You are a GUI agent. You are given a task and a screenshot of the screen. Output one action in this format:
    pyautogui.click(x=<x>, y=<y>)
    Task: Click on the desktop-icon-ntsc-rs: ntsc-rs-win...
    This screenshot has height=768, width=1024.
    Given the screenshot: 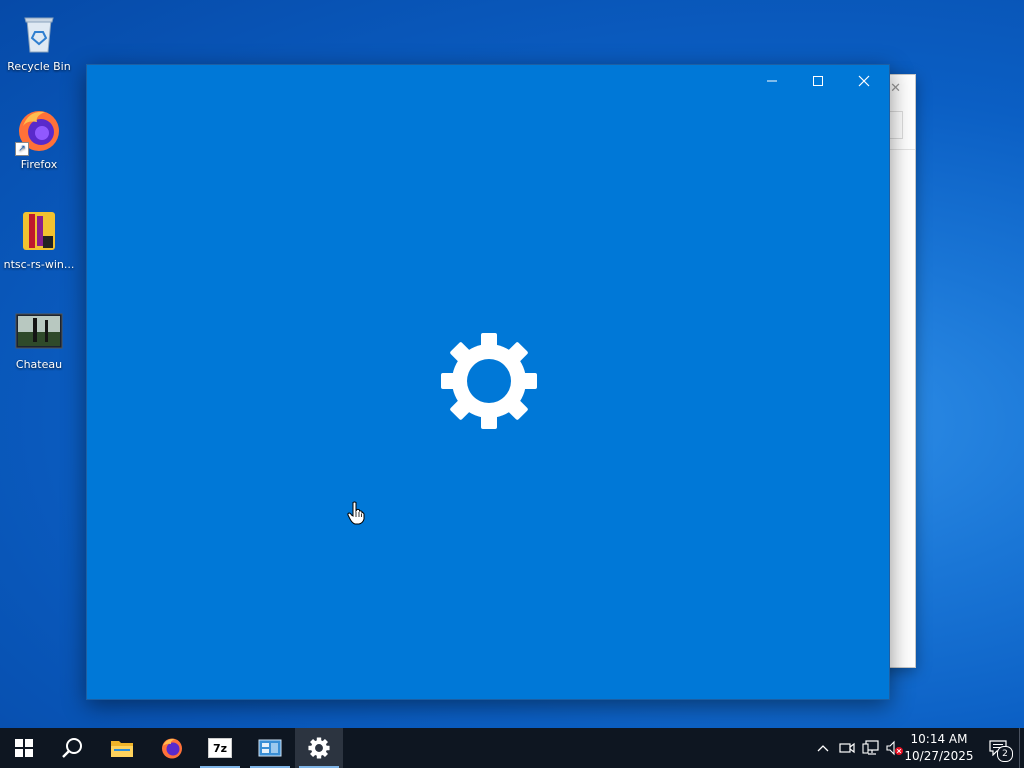 What is the action you would take?
    pyautogui.click(x=39, y=238)
    